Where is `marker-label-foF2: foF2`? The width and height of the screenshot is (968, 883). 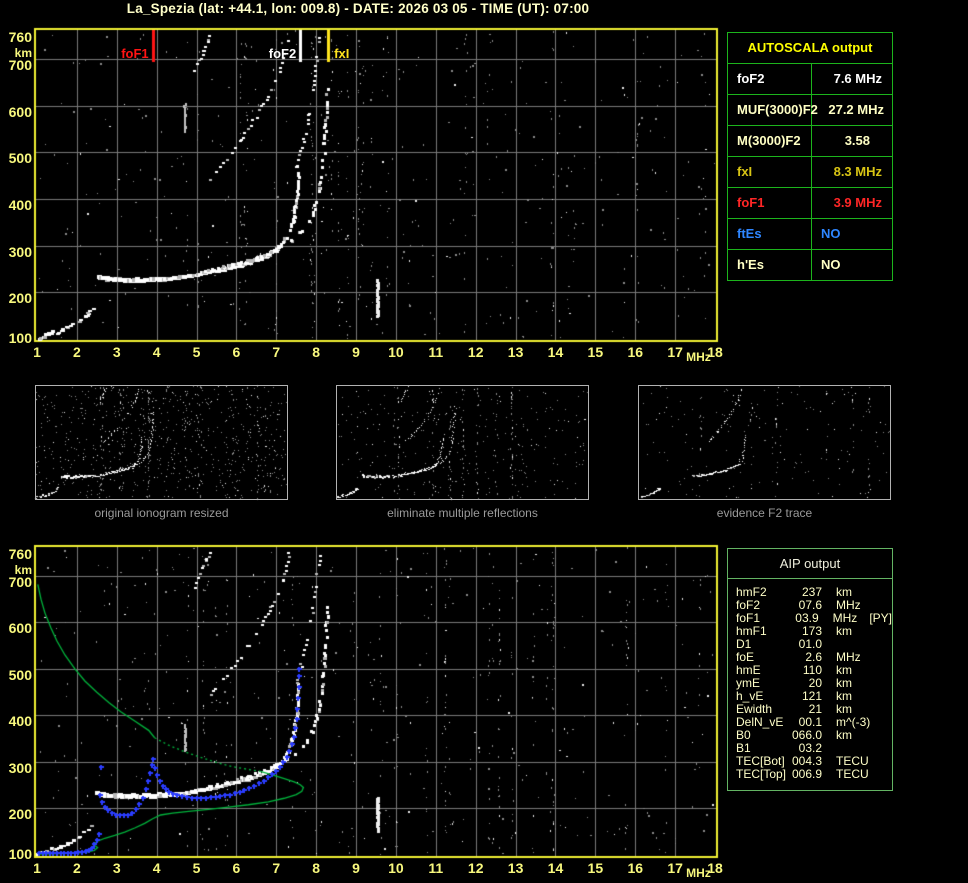 marker-label-foF2: foF2 is located at coordinates (282, 53).